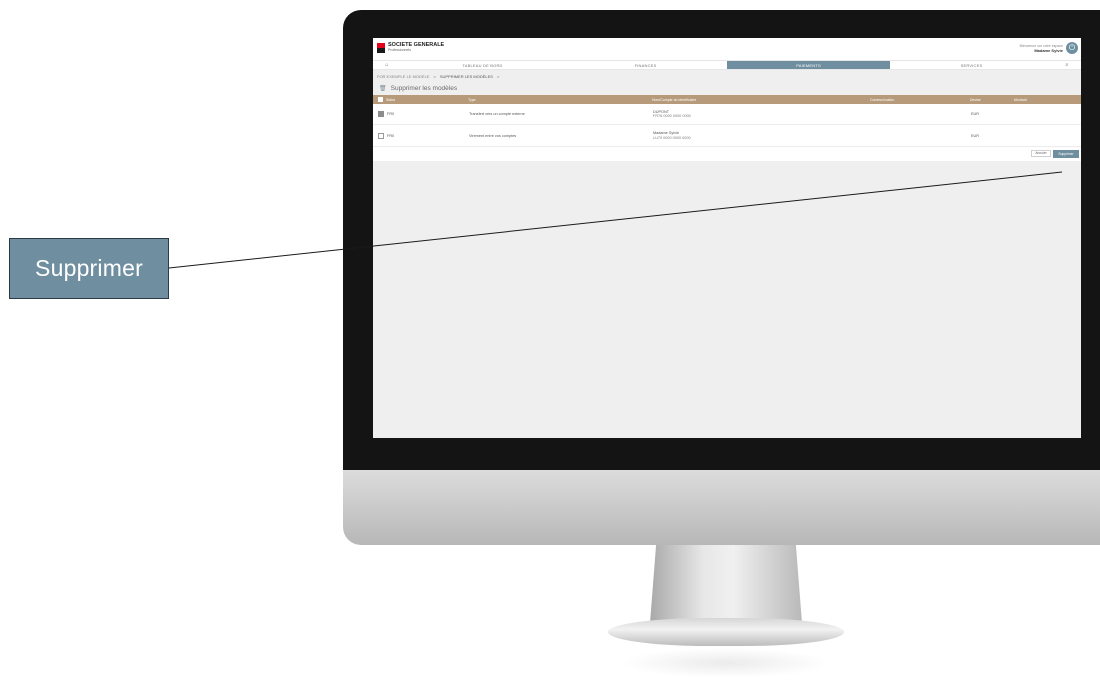 The height and width of the screenshot is (685, 1100). What do you see at coordinates (380, 99) in the screenshot?
I see `select-all-checkbox` at bounding box center [380, 99].